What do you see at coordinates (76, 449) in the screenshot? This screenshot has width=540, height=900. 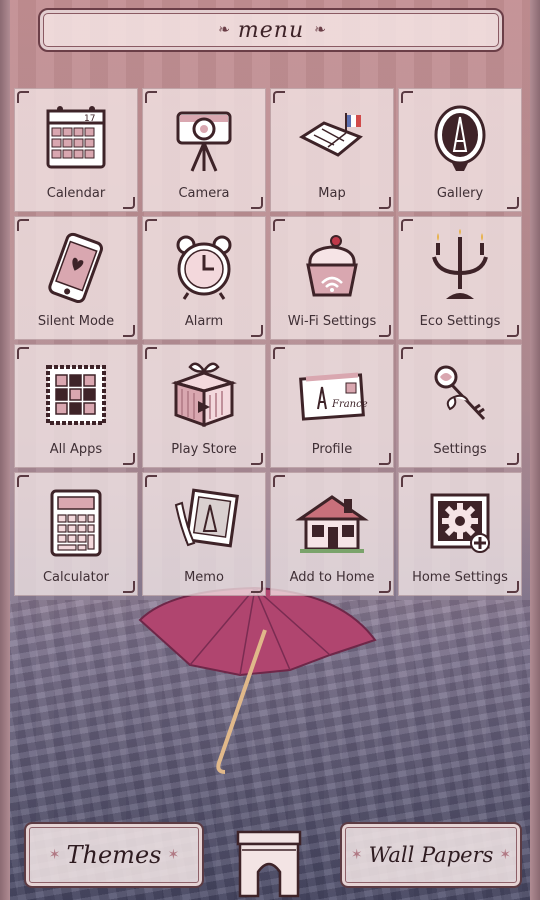 I see `app-label: All Apps` at bounding box center [76, 449].